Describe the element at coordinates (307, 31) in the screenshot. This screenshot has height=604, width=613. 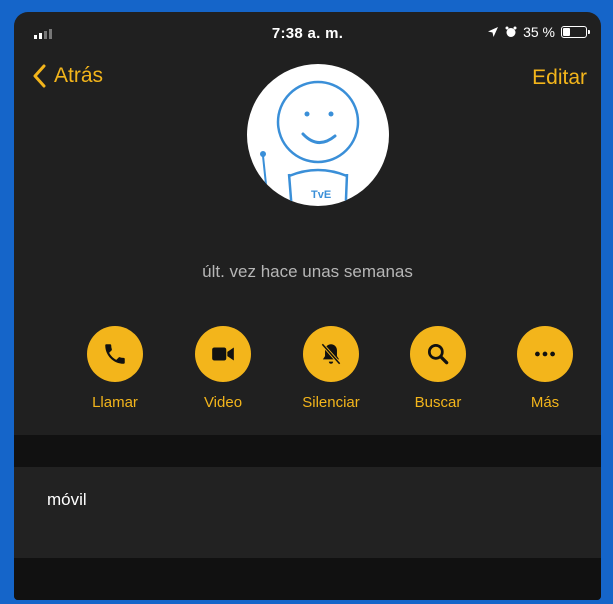
I see `status-bar: 7:38 a. m. 35 %` at that location.